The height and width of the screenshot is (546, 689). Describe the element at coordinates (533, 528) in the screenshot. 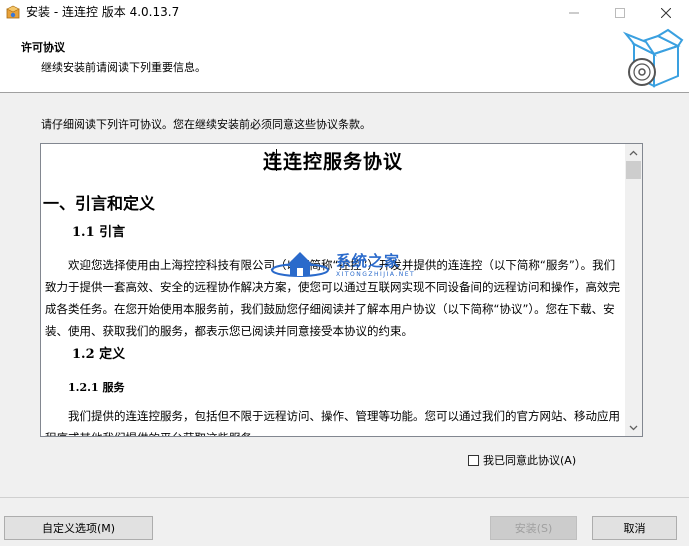

I see `install-button: 安装(S)` at that location.